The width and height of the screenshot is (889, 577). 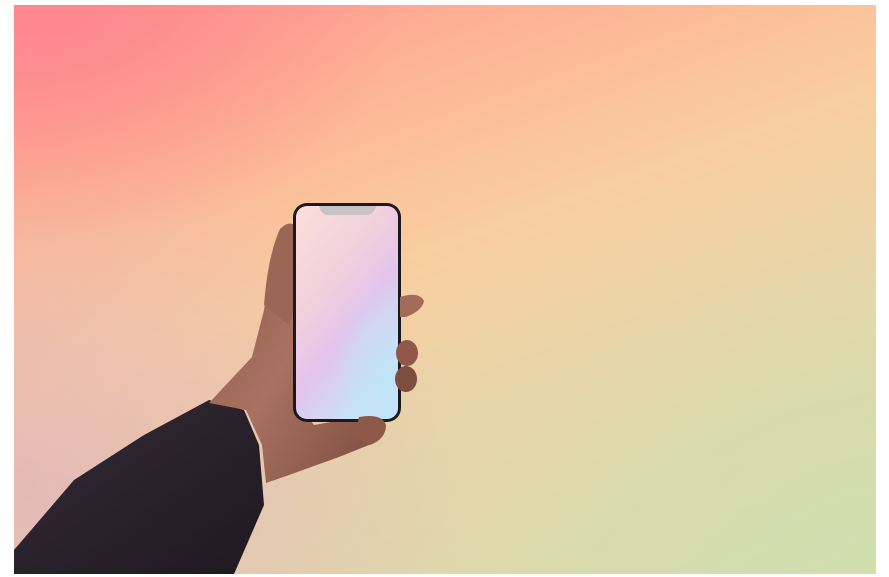 I want to click on ring-finger, so click(x=406, y=379).